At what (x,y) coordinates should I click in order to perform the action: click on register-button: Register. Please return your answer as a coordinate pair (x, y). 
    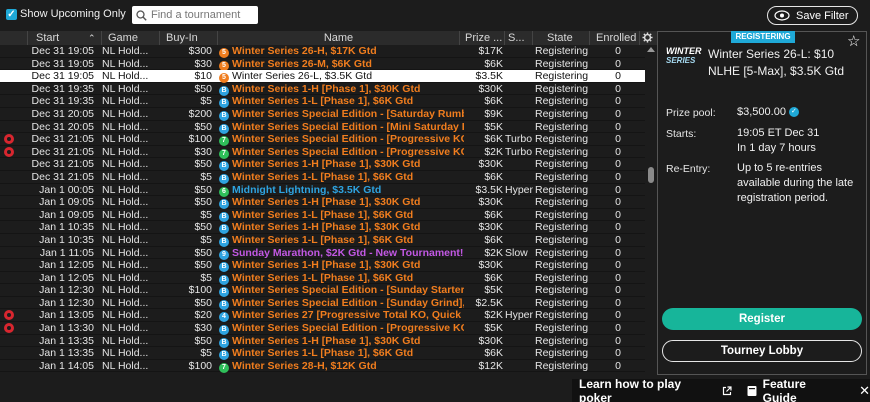
    Looking at the image, I should click on (762, 319).